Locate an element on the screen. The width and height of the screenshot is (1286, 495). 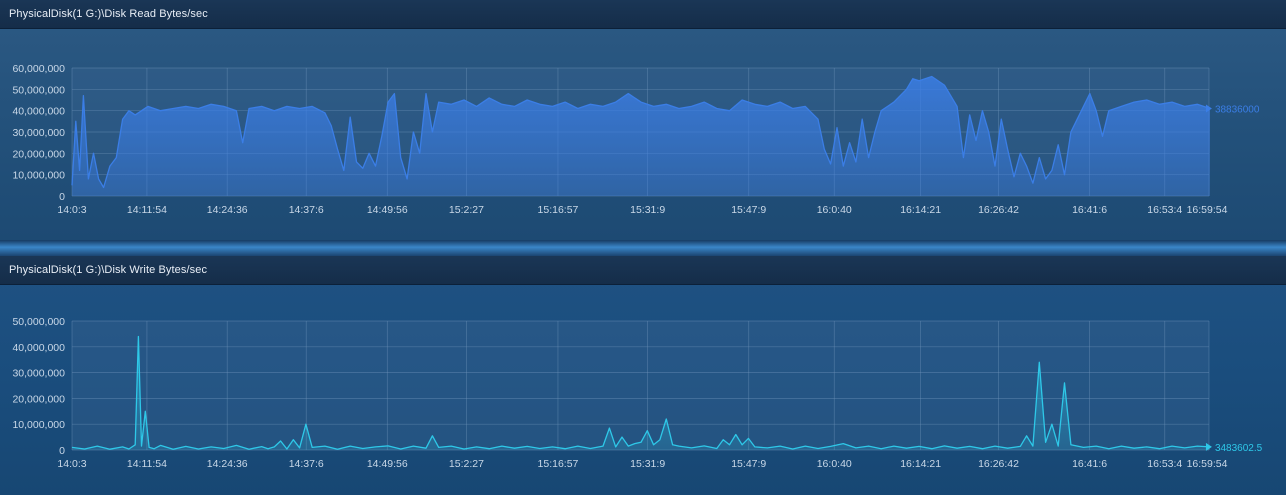
read-y-tick: 0 is located at coordinates (62, 197).